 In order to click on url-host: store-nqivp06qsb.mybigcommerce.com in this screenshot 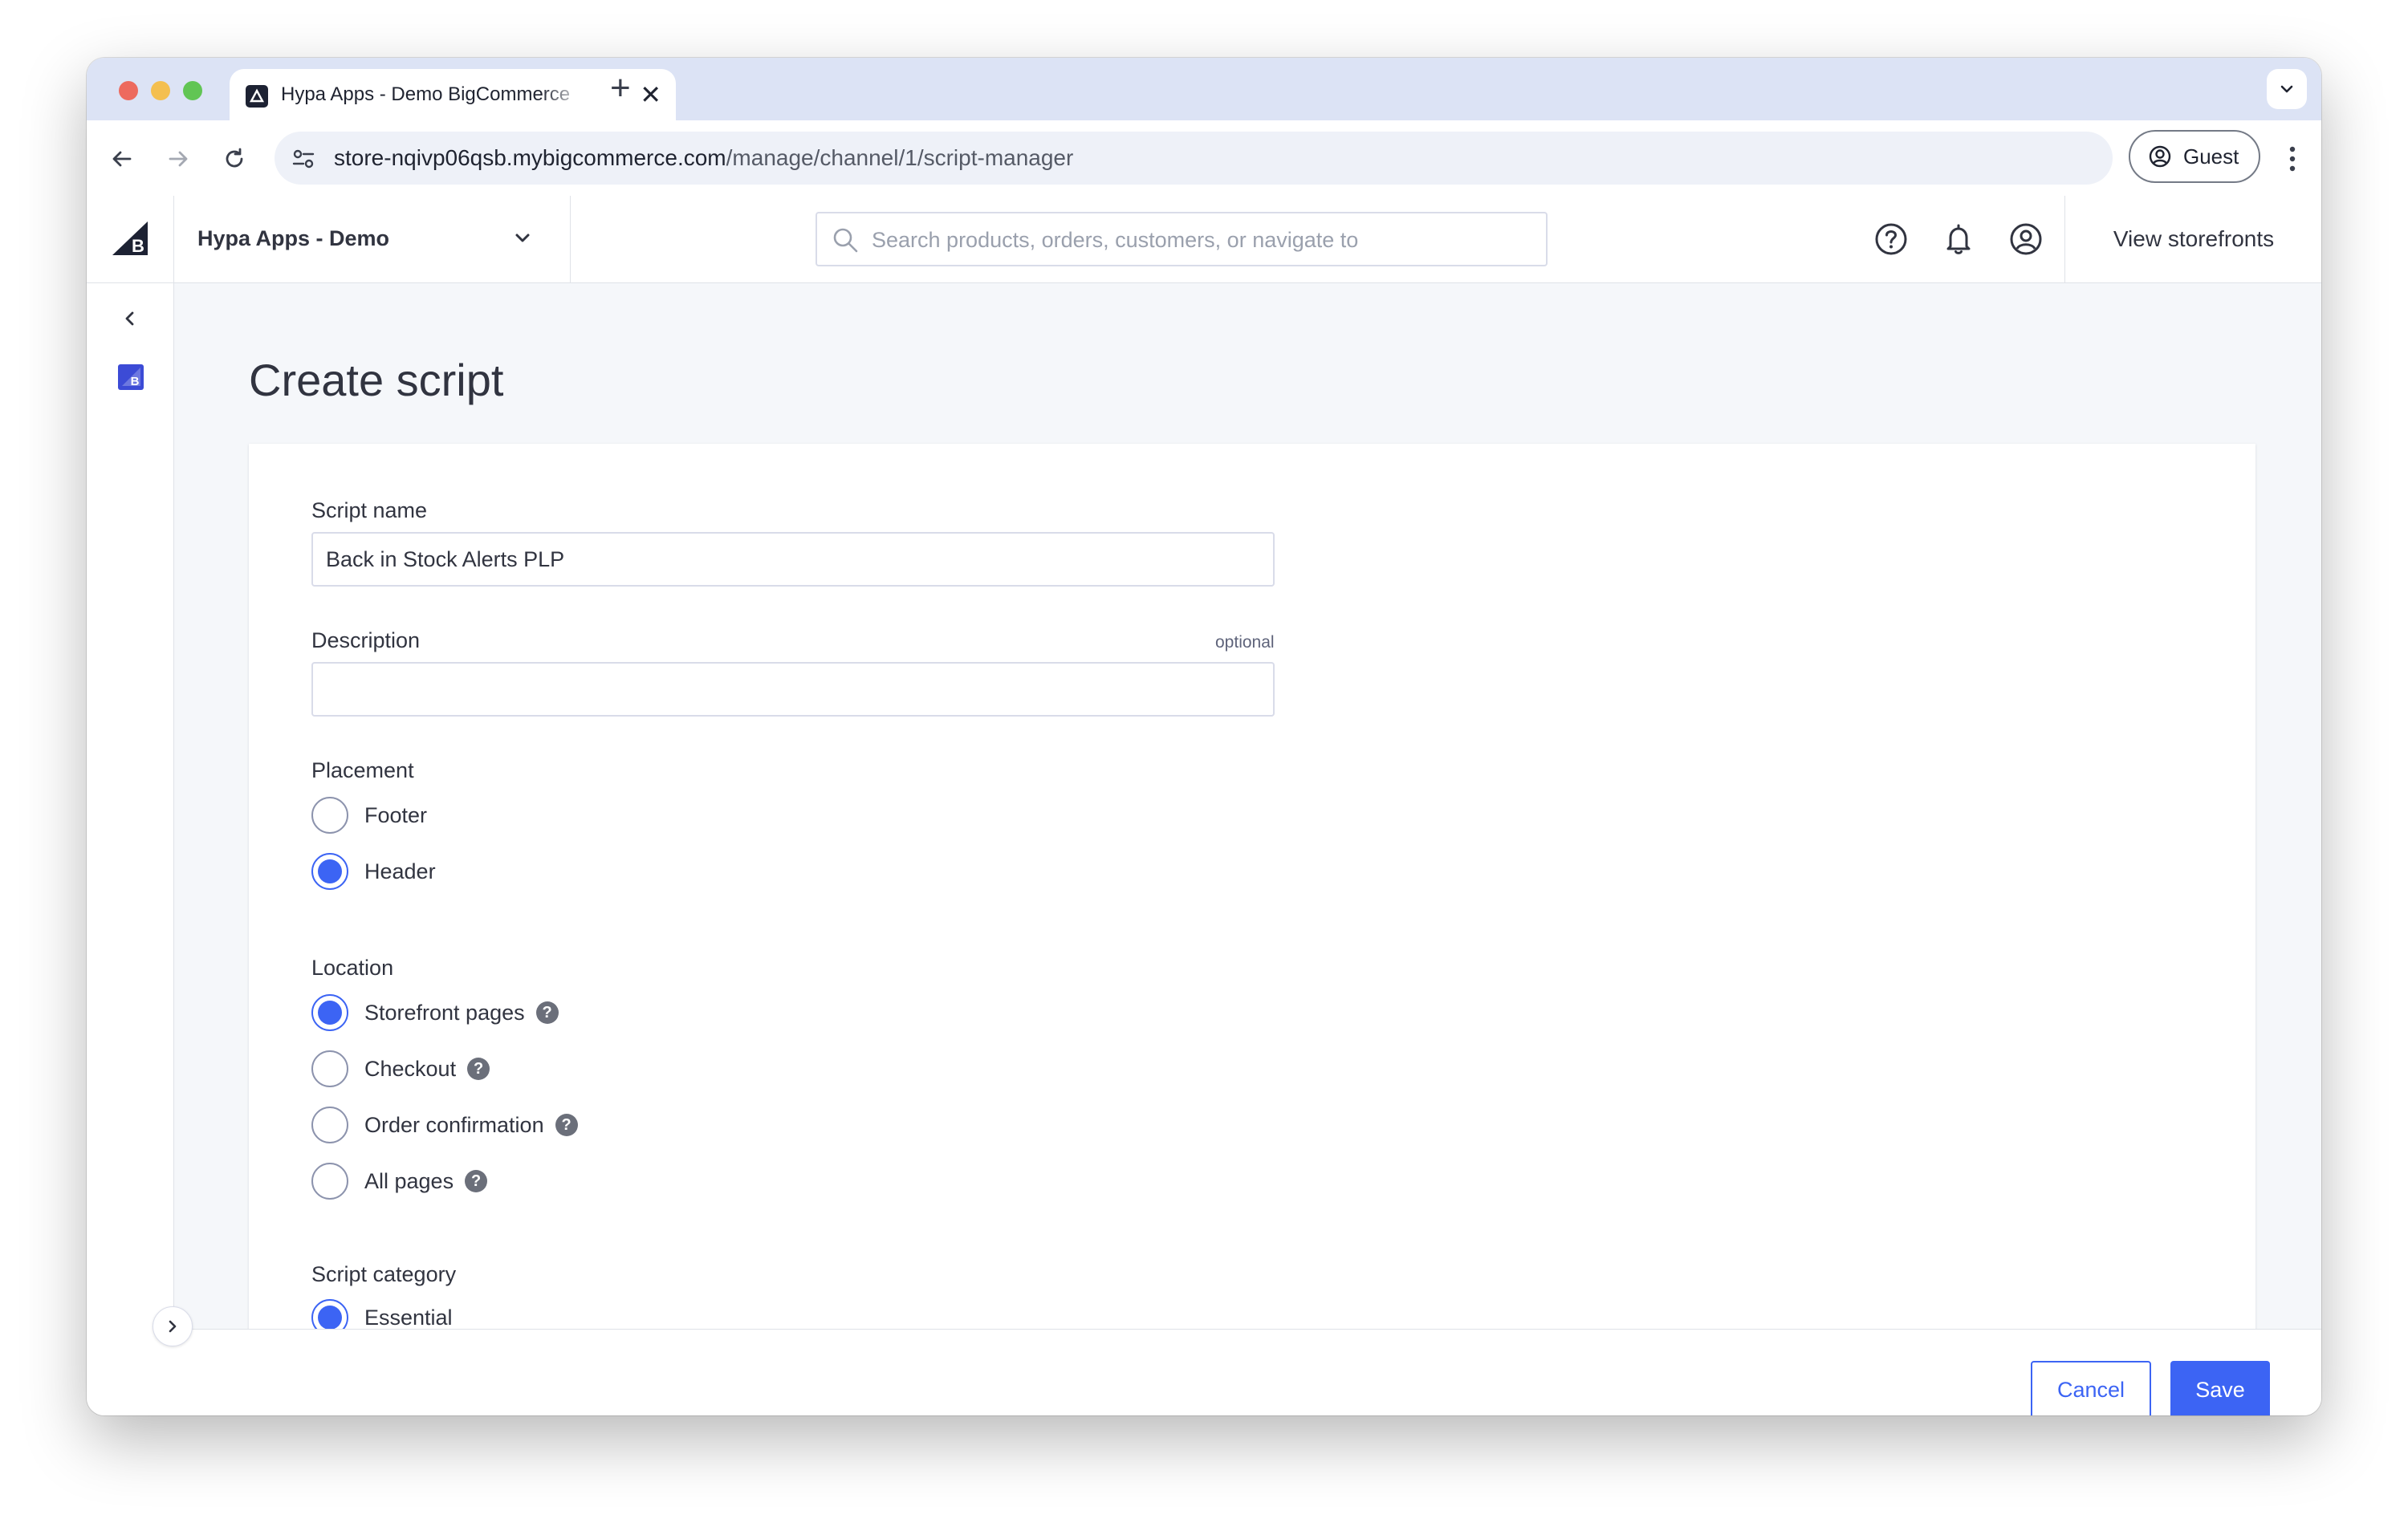, I will do `click(530, 157)`.